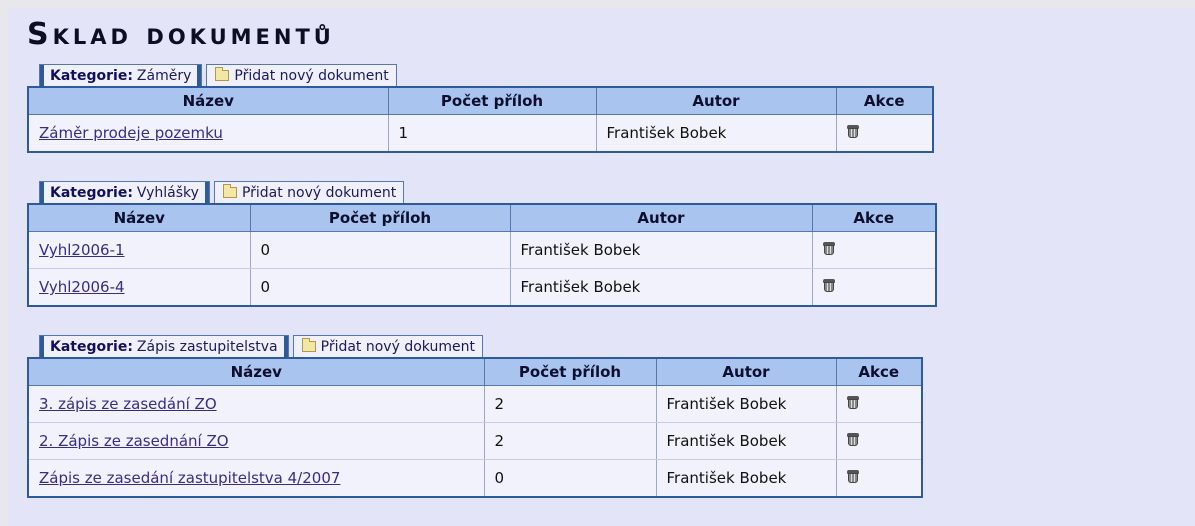 This screenshot has width=1195, height=526. I want to click on window-frame-left, so click(4, 263).